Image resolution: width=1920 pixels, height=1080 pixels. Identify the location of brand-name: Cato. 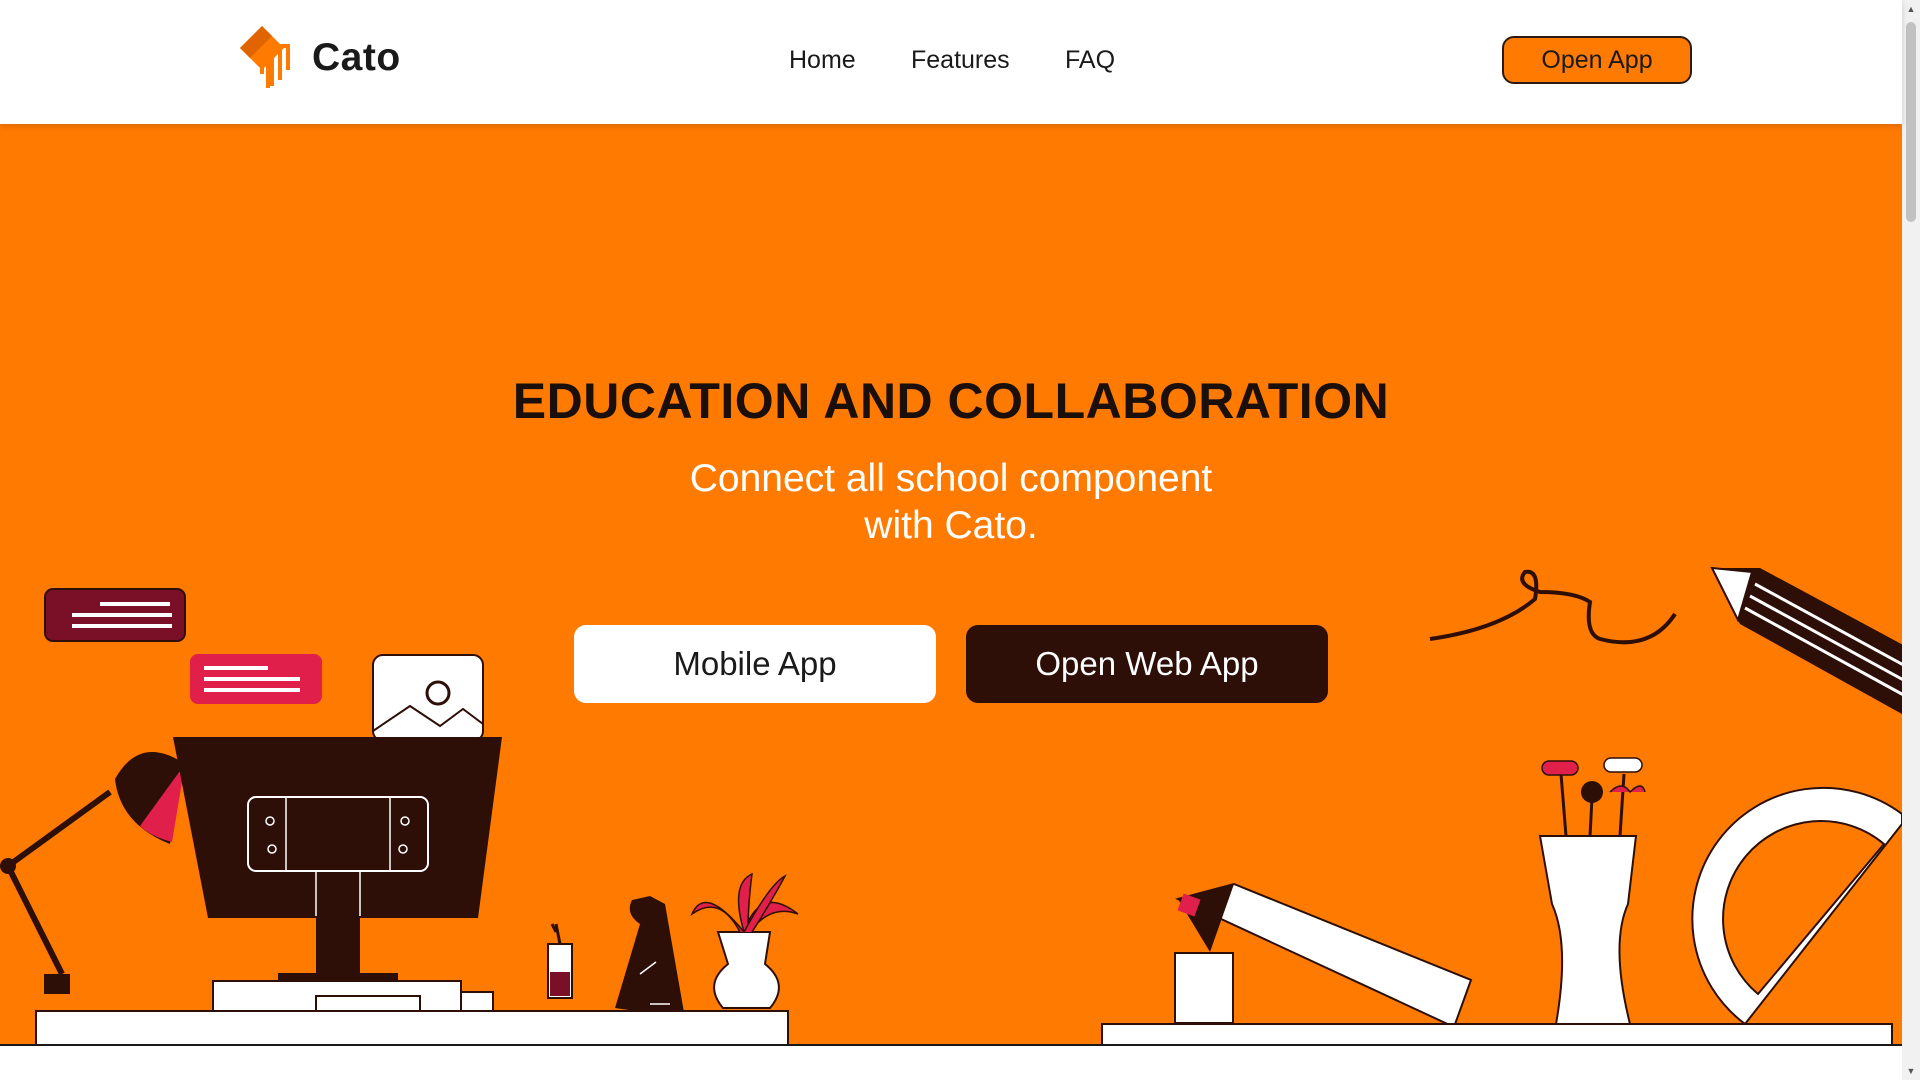
(356, 58).